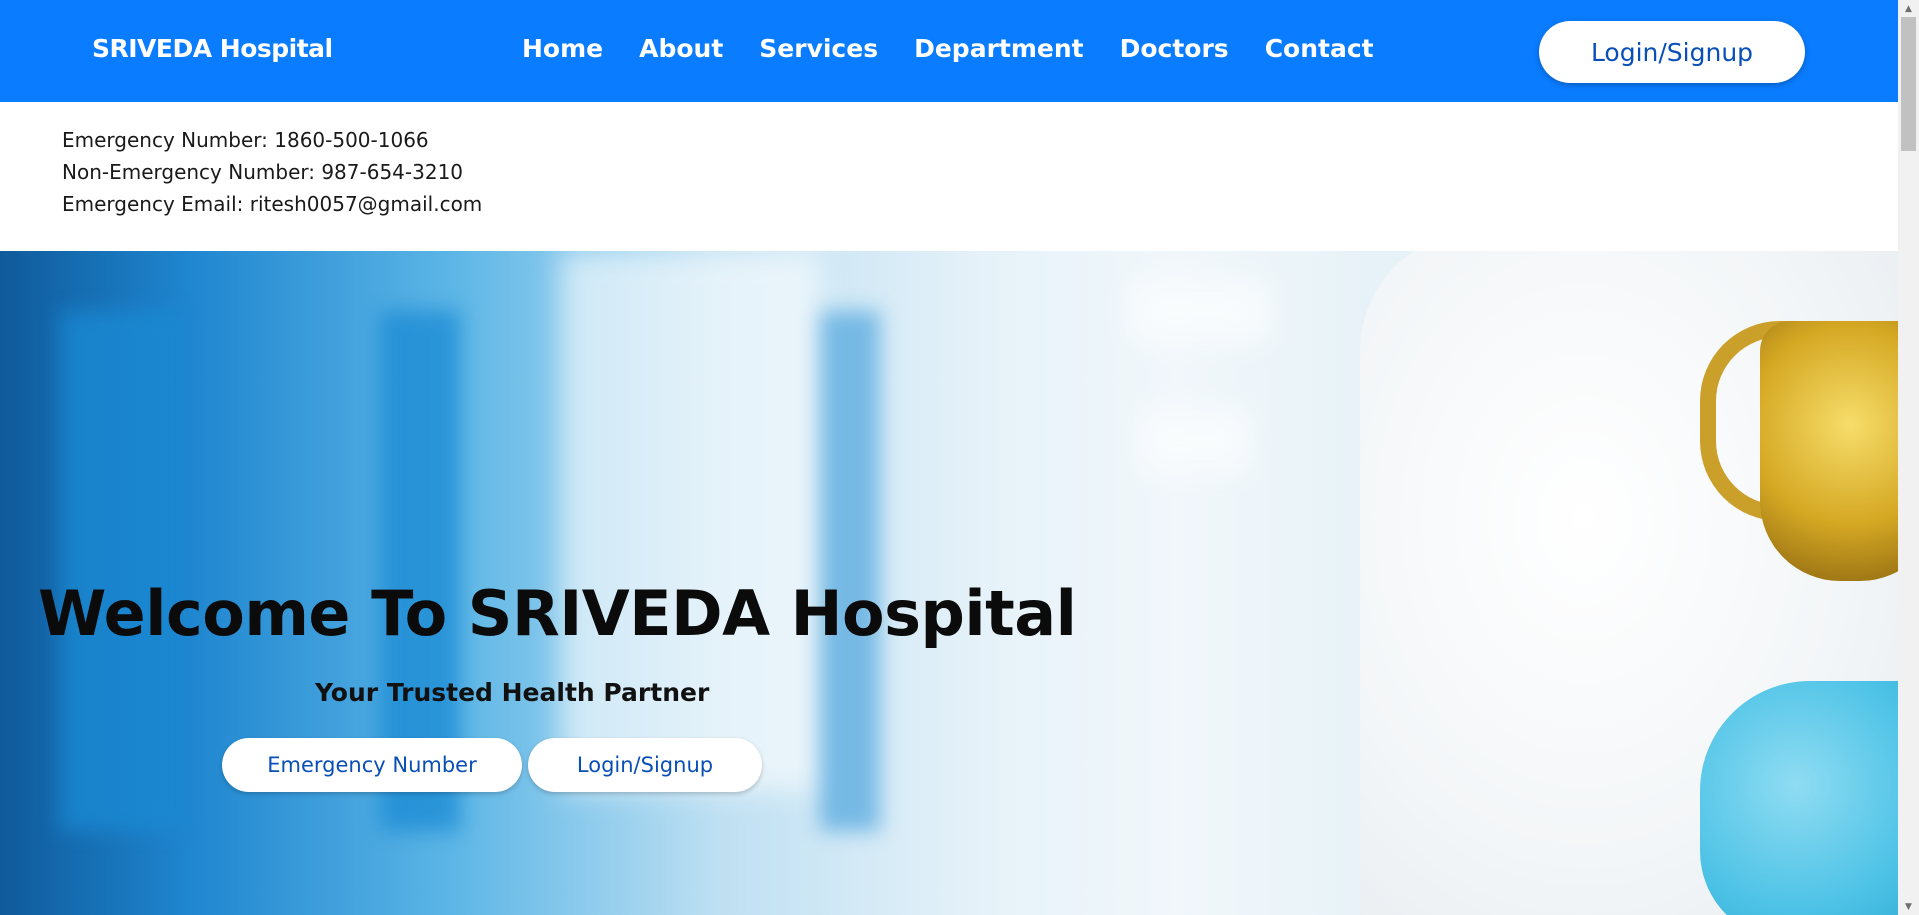 This screenshot has width=1919, height=915. What do you see at coordinates (1672, 52) in the screenshot?
I see `nav-login-signup-button: Login/Signup` at bounding box center [1672, 52].